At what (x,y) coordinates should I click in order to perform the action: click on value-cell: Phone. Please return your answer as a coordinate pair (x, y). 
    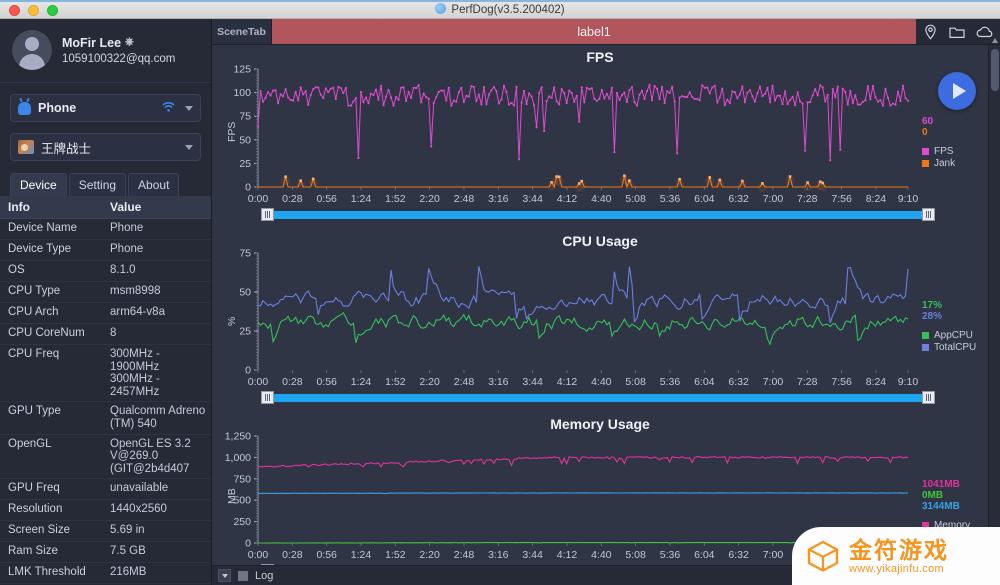
    Looking at the image, I should click on (127, 249).